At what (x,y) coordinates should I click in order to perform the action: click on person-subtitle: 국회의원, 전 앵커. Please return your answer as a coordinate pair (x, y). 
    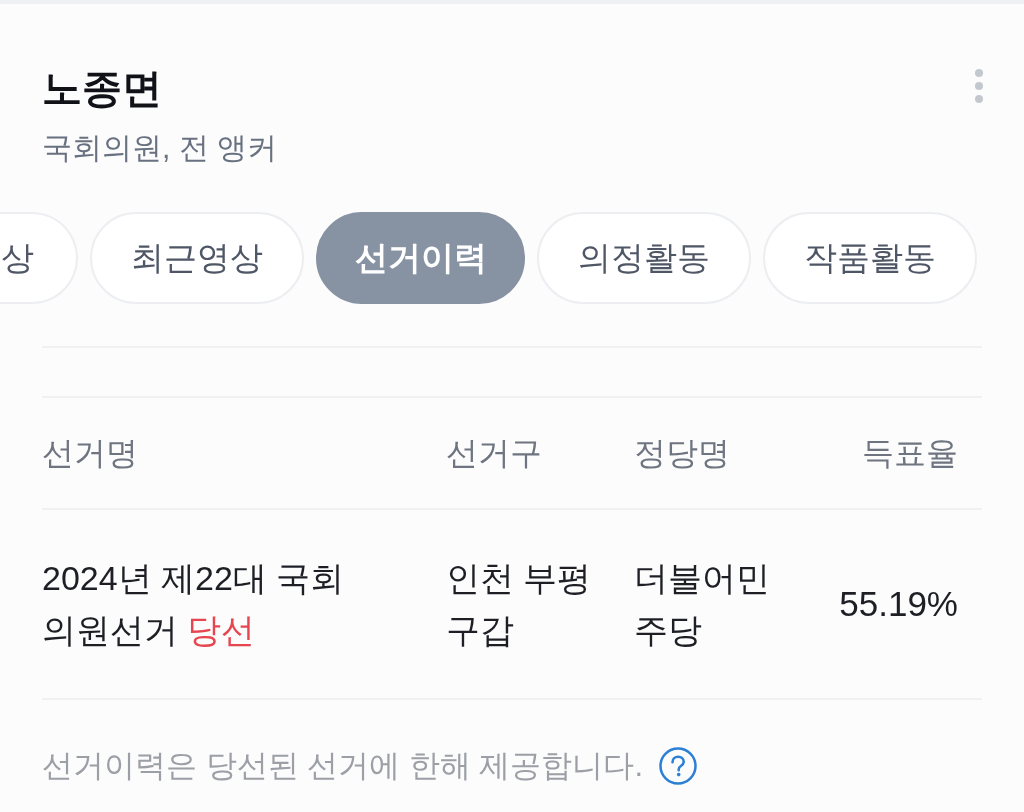
    Looking at the image, I should click on (159, 148).